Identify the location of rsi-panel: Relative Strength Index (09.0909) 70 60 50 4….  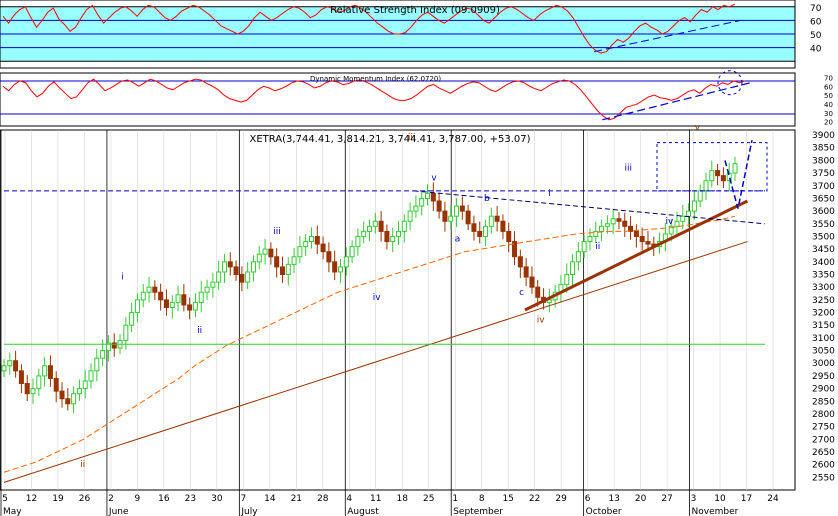
(411, 34).